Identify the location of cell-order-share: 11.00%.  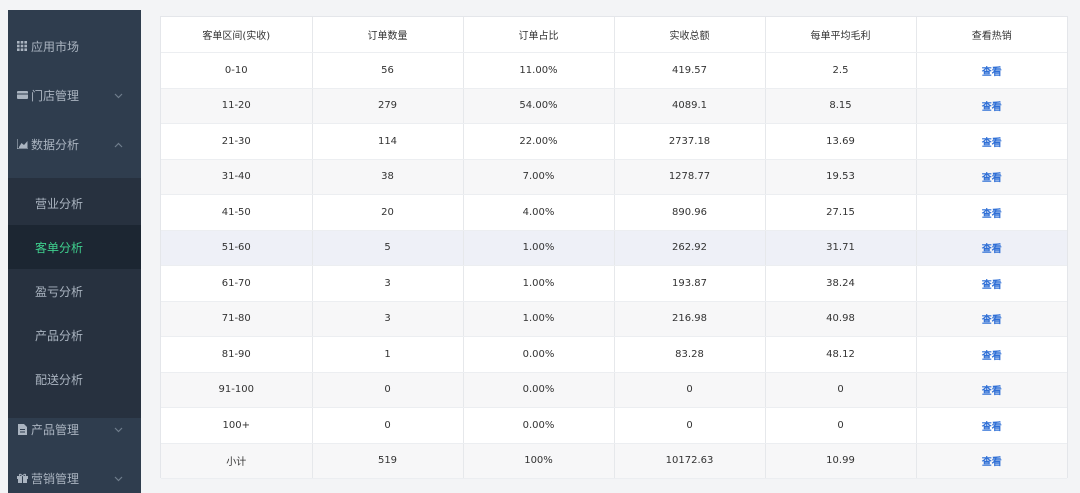
(539, 70).